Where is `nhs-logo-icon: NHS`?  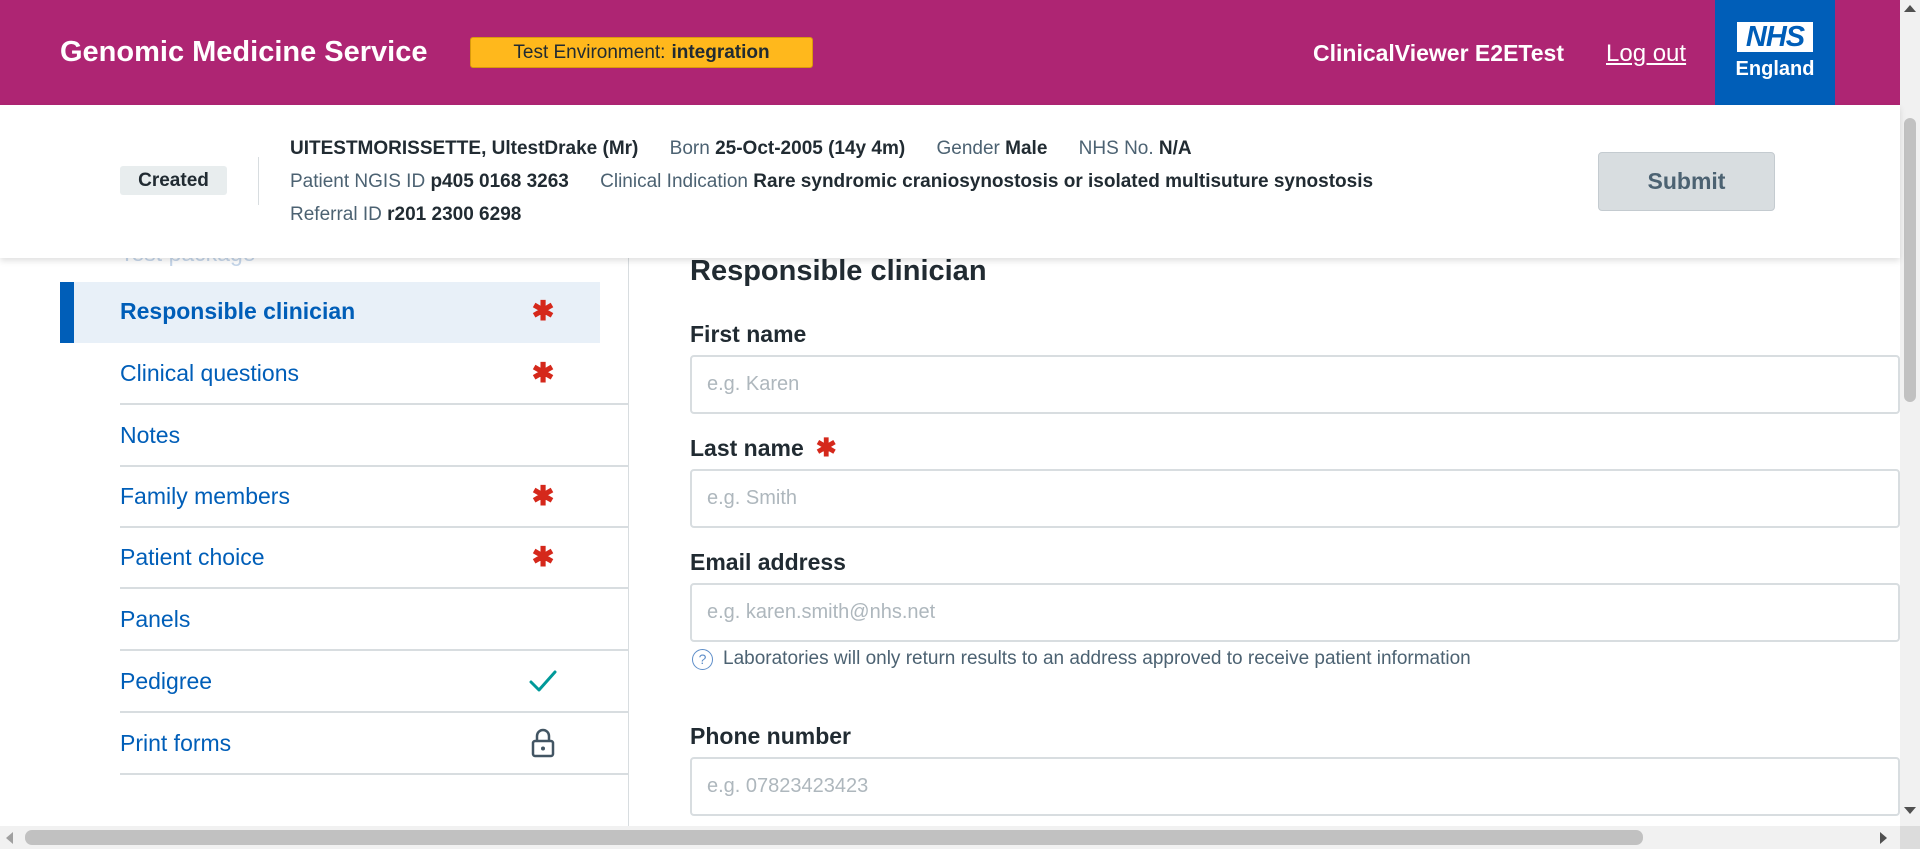
nhs-logo-icon: NHS is located at coordinates (1775, 37).